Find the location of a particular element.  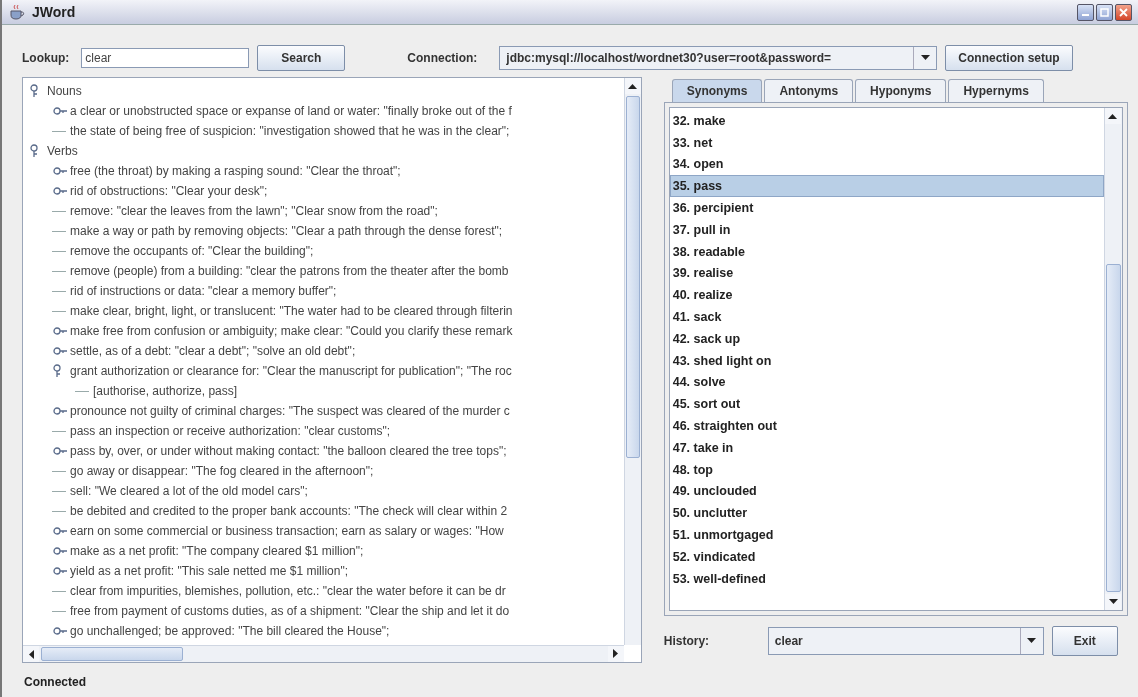

synonym-item: 42. sack up is located at coordinates (886, 338).